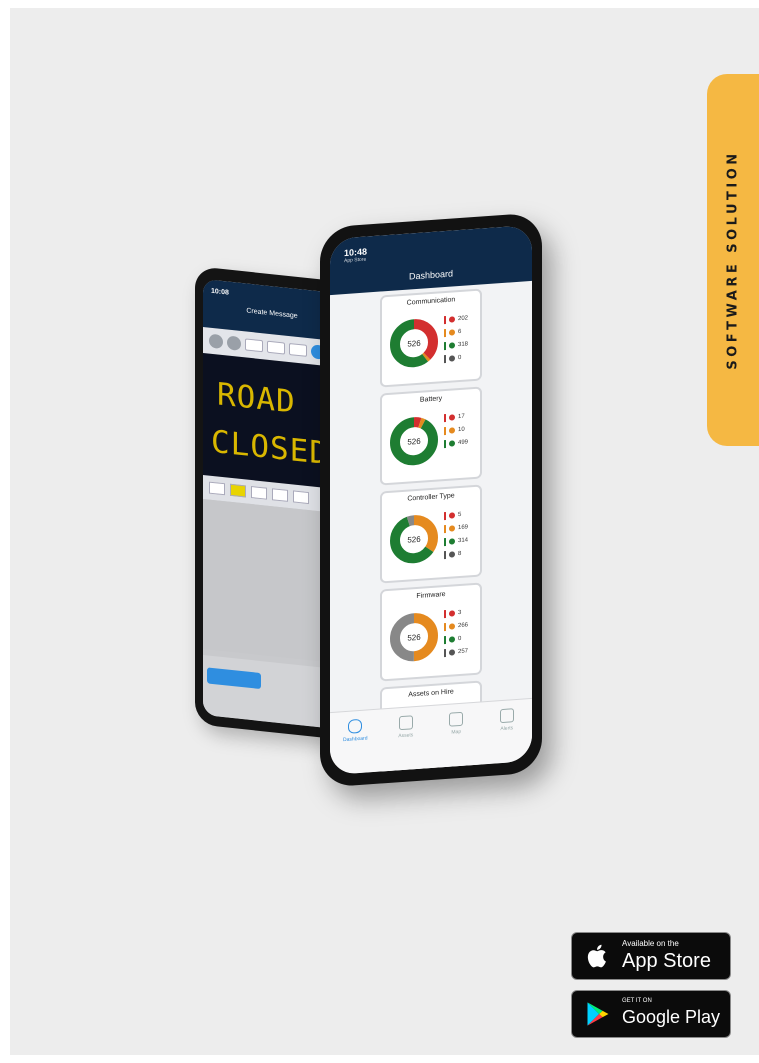 This screenshot has width=759, height=1063. Describe the element at coordinates (463, 337) in the screenshot. I see `card-legend: 202 6 318 0` at that location.